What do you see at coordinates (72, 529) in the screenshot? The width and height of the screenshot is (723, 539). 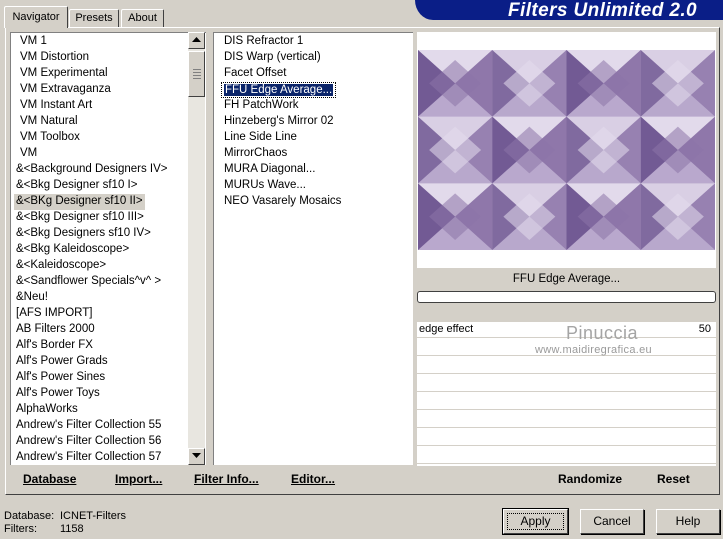 I see `status-filters-value: 1158` at bounding box center [72, 529].